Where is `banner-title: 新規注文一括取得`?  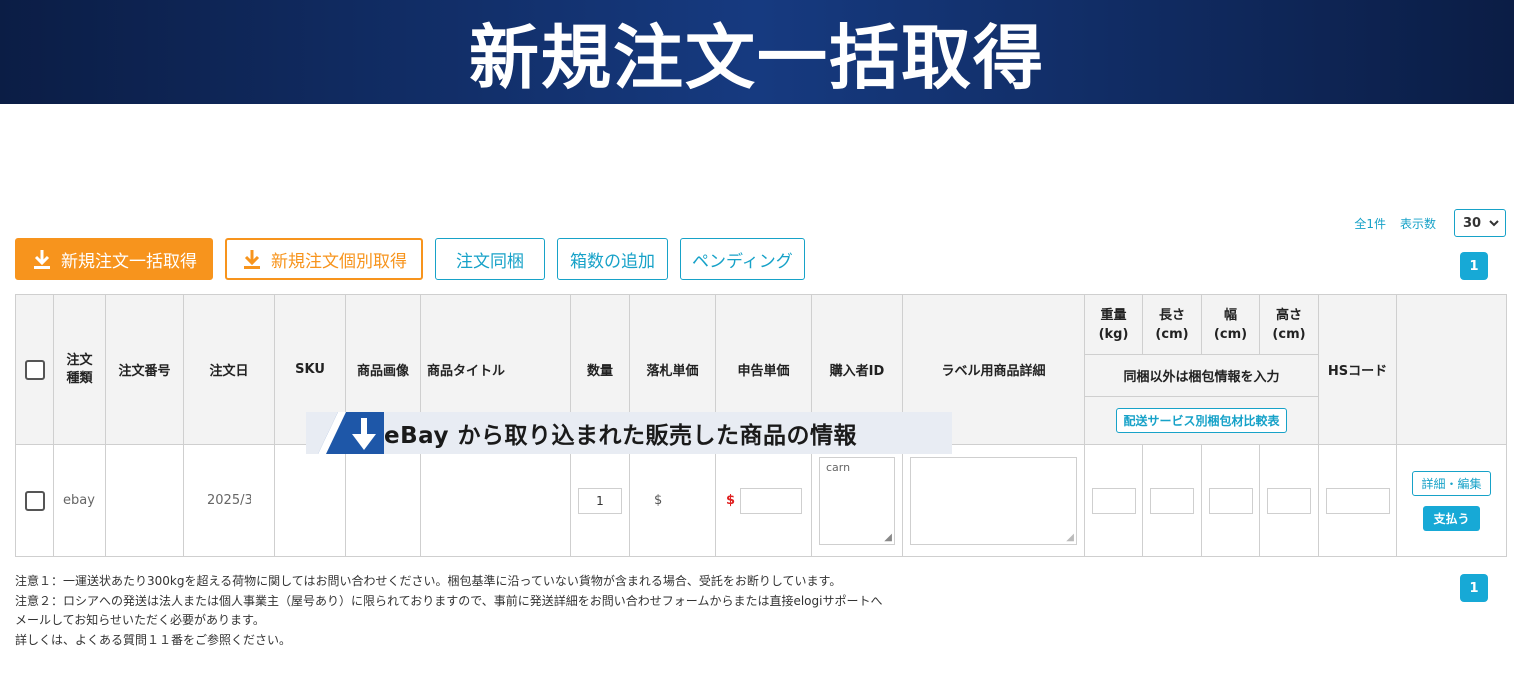
banner-title: 新規注文一括取得 is located at coordinates (757, 57).